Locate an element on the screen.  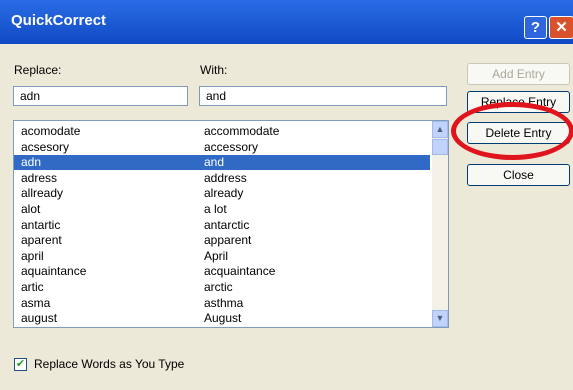
replace-cell: aquaintance is located at coordinates (54, 271).